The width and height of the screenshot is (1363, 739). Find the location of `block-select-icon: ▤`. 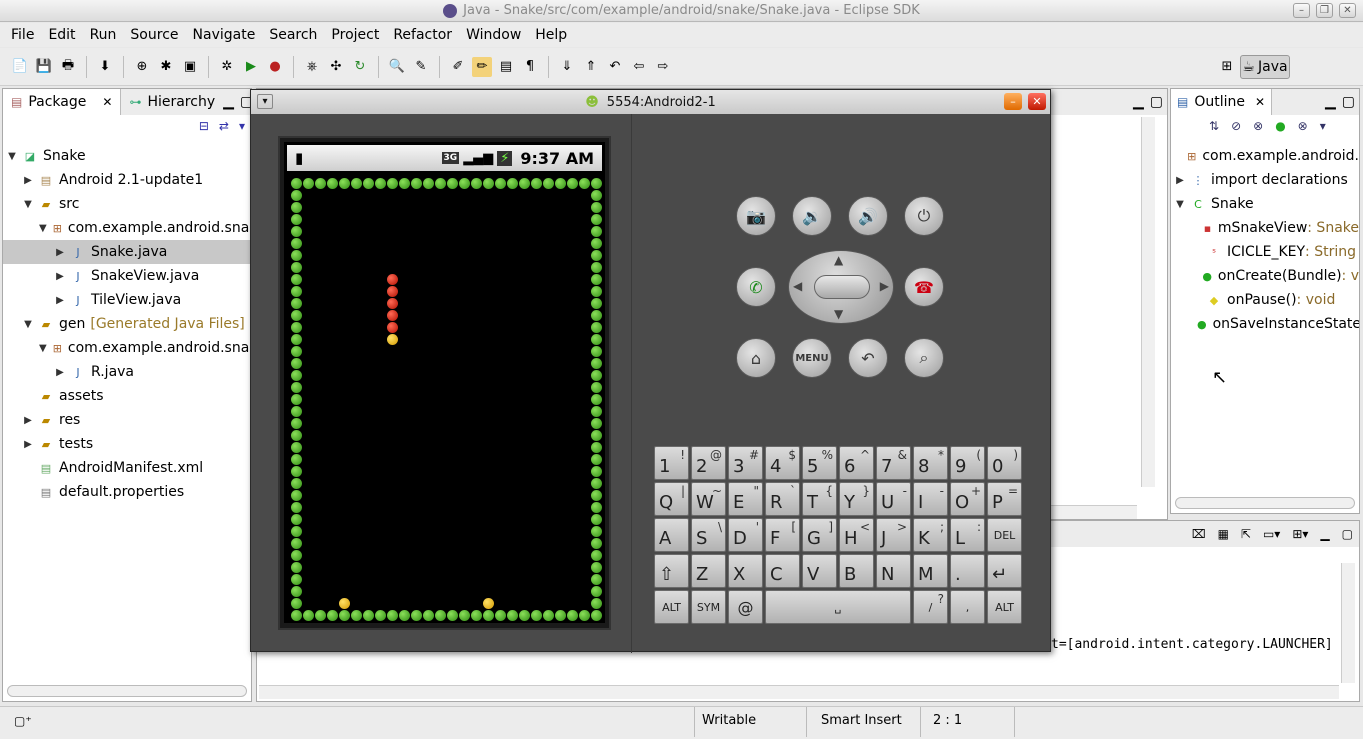

block-select-icon: ▤ is located at coordinates (506, 67).